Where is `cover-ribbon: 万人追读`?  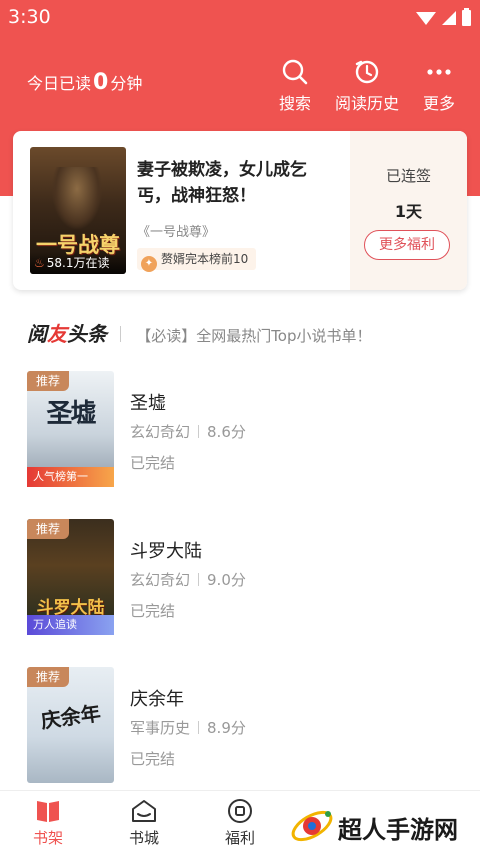 cover-ribbon: 万人追读 is located at coordinates (70, 625).